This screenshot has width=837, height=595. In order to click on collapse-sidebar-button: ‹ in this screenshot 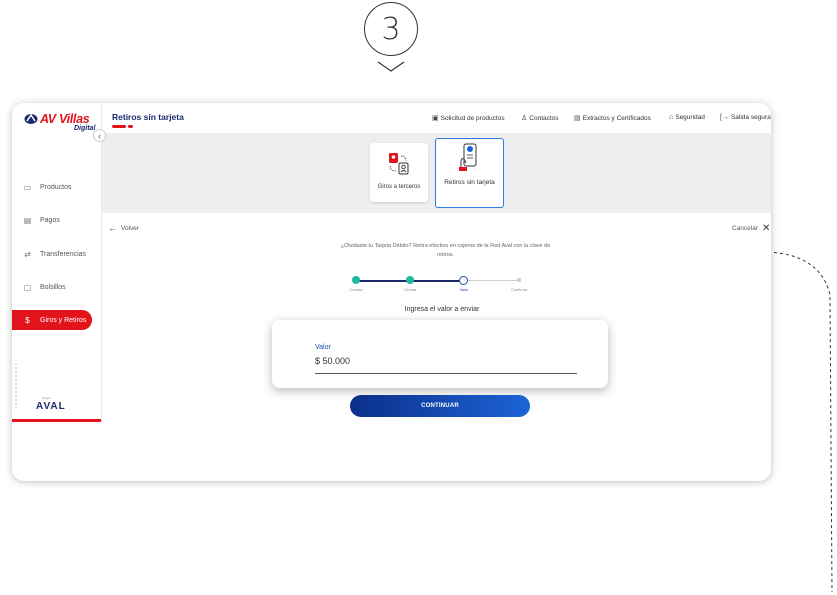, I will do `click(99, 135)`.